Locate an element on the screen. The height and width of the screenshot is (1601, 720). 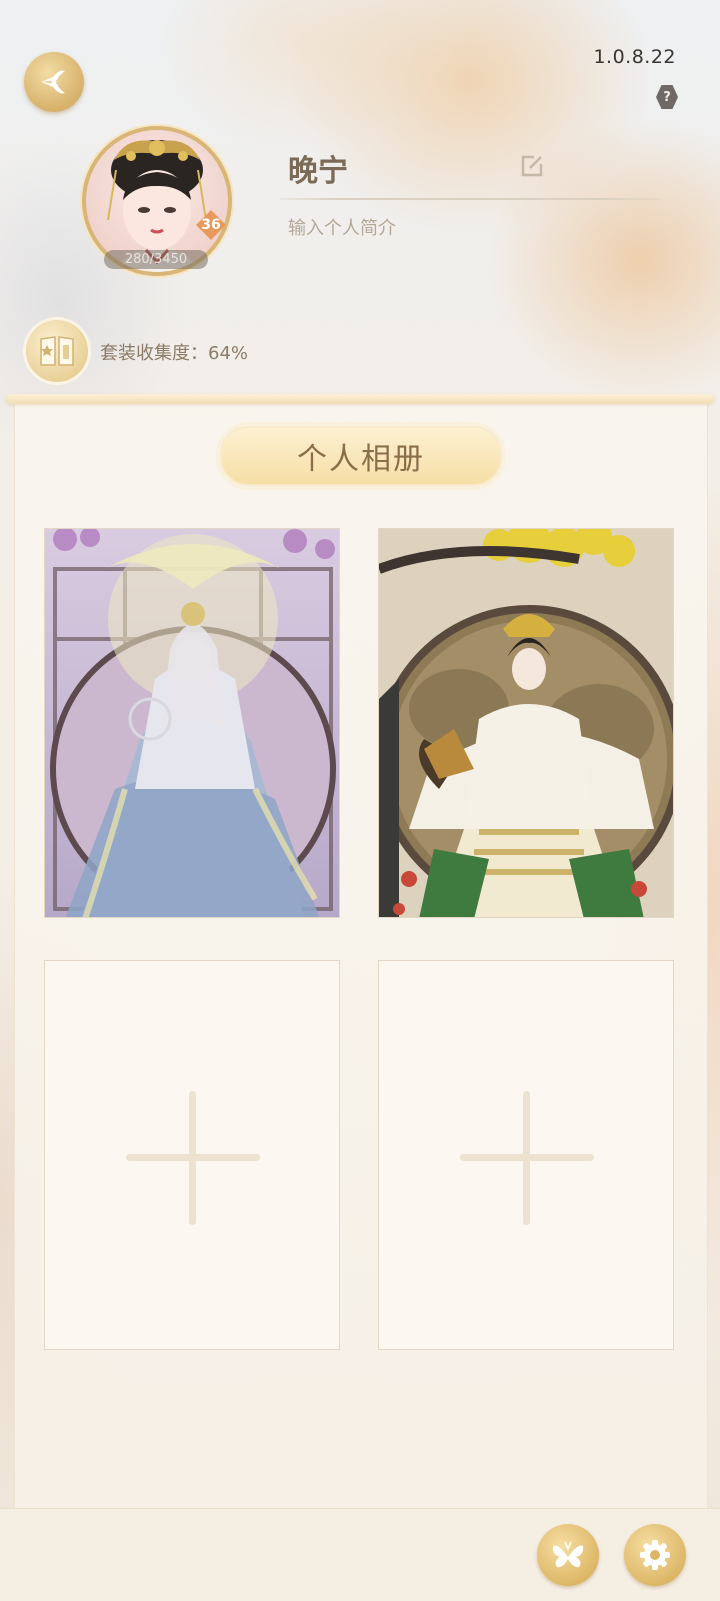
bio-input: 输入个人简介 is located at coordinates (342, 227).